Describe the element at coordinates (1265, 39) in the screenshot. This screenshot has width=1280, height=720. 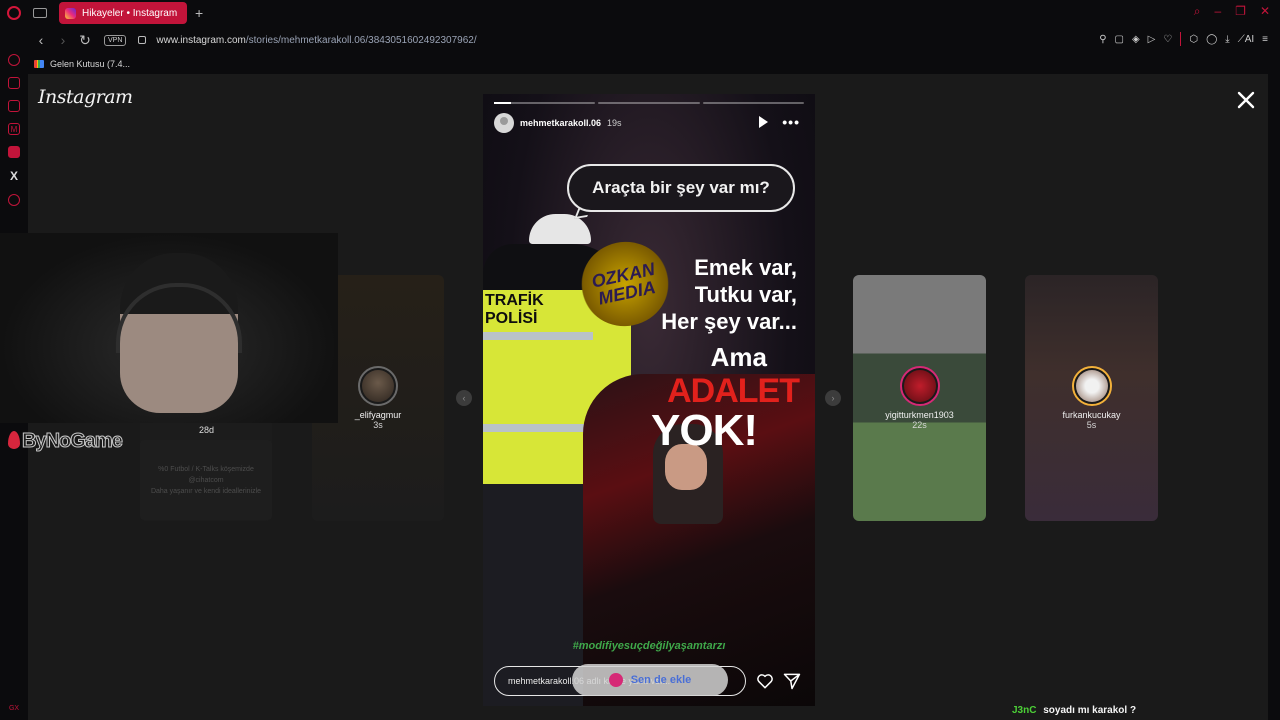
I see `easy-setup-icon: ≡` at that location.